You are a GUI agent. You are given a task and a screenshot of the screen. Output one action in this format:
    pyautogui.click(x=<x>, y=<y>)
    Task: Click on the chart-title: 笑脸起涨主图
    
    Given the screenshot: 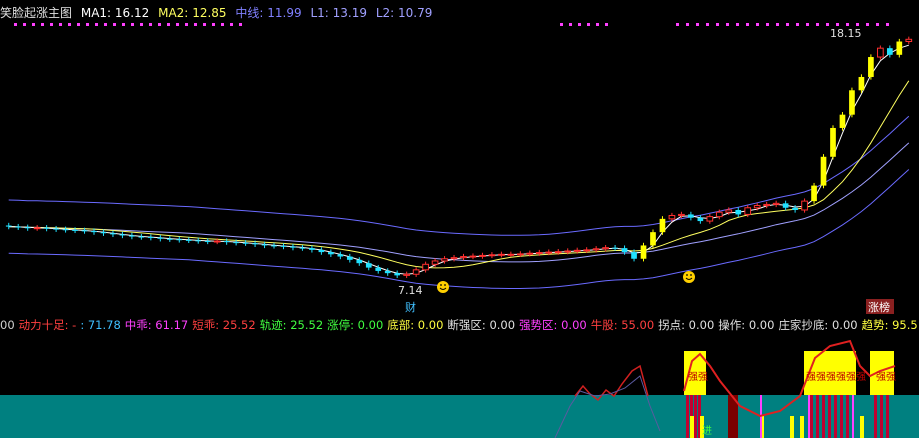 What is the action you would take?
    pyautogui.click(x=36, y=13)
    